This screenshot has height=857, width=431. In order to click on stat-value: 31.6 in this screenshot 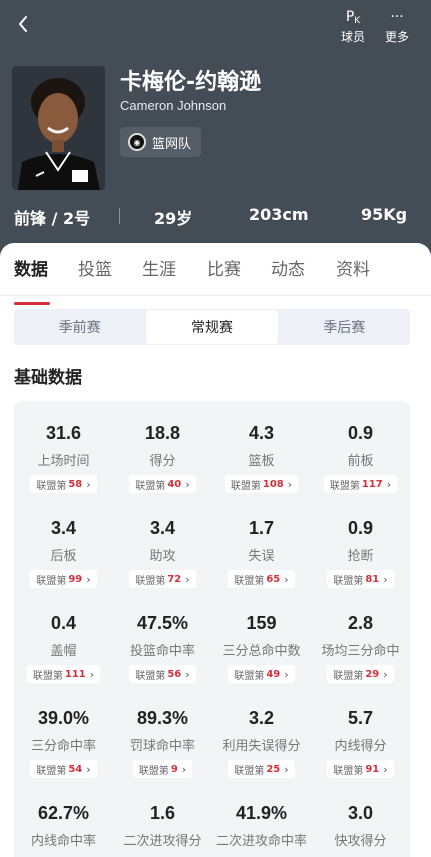, I will do `click(63, 433)`.